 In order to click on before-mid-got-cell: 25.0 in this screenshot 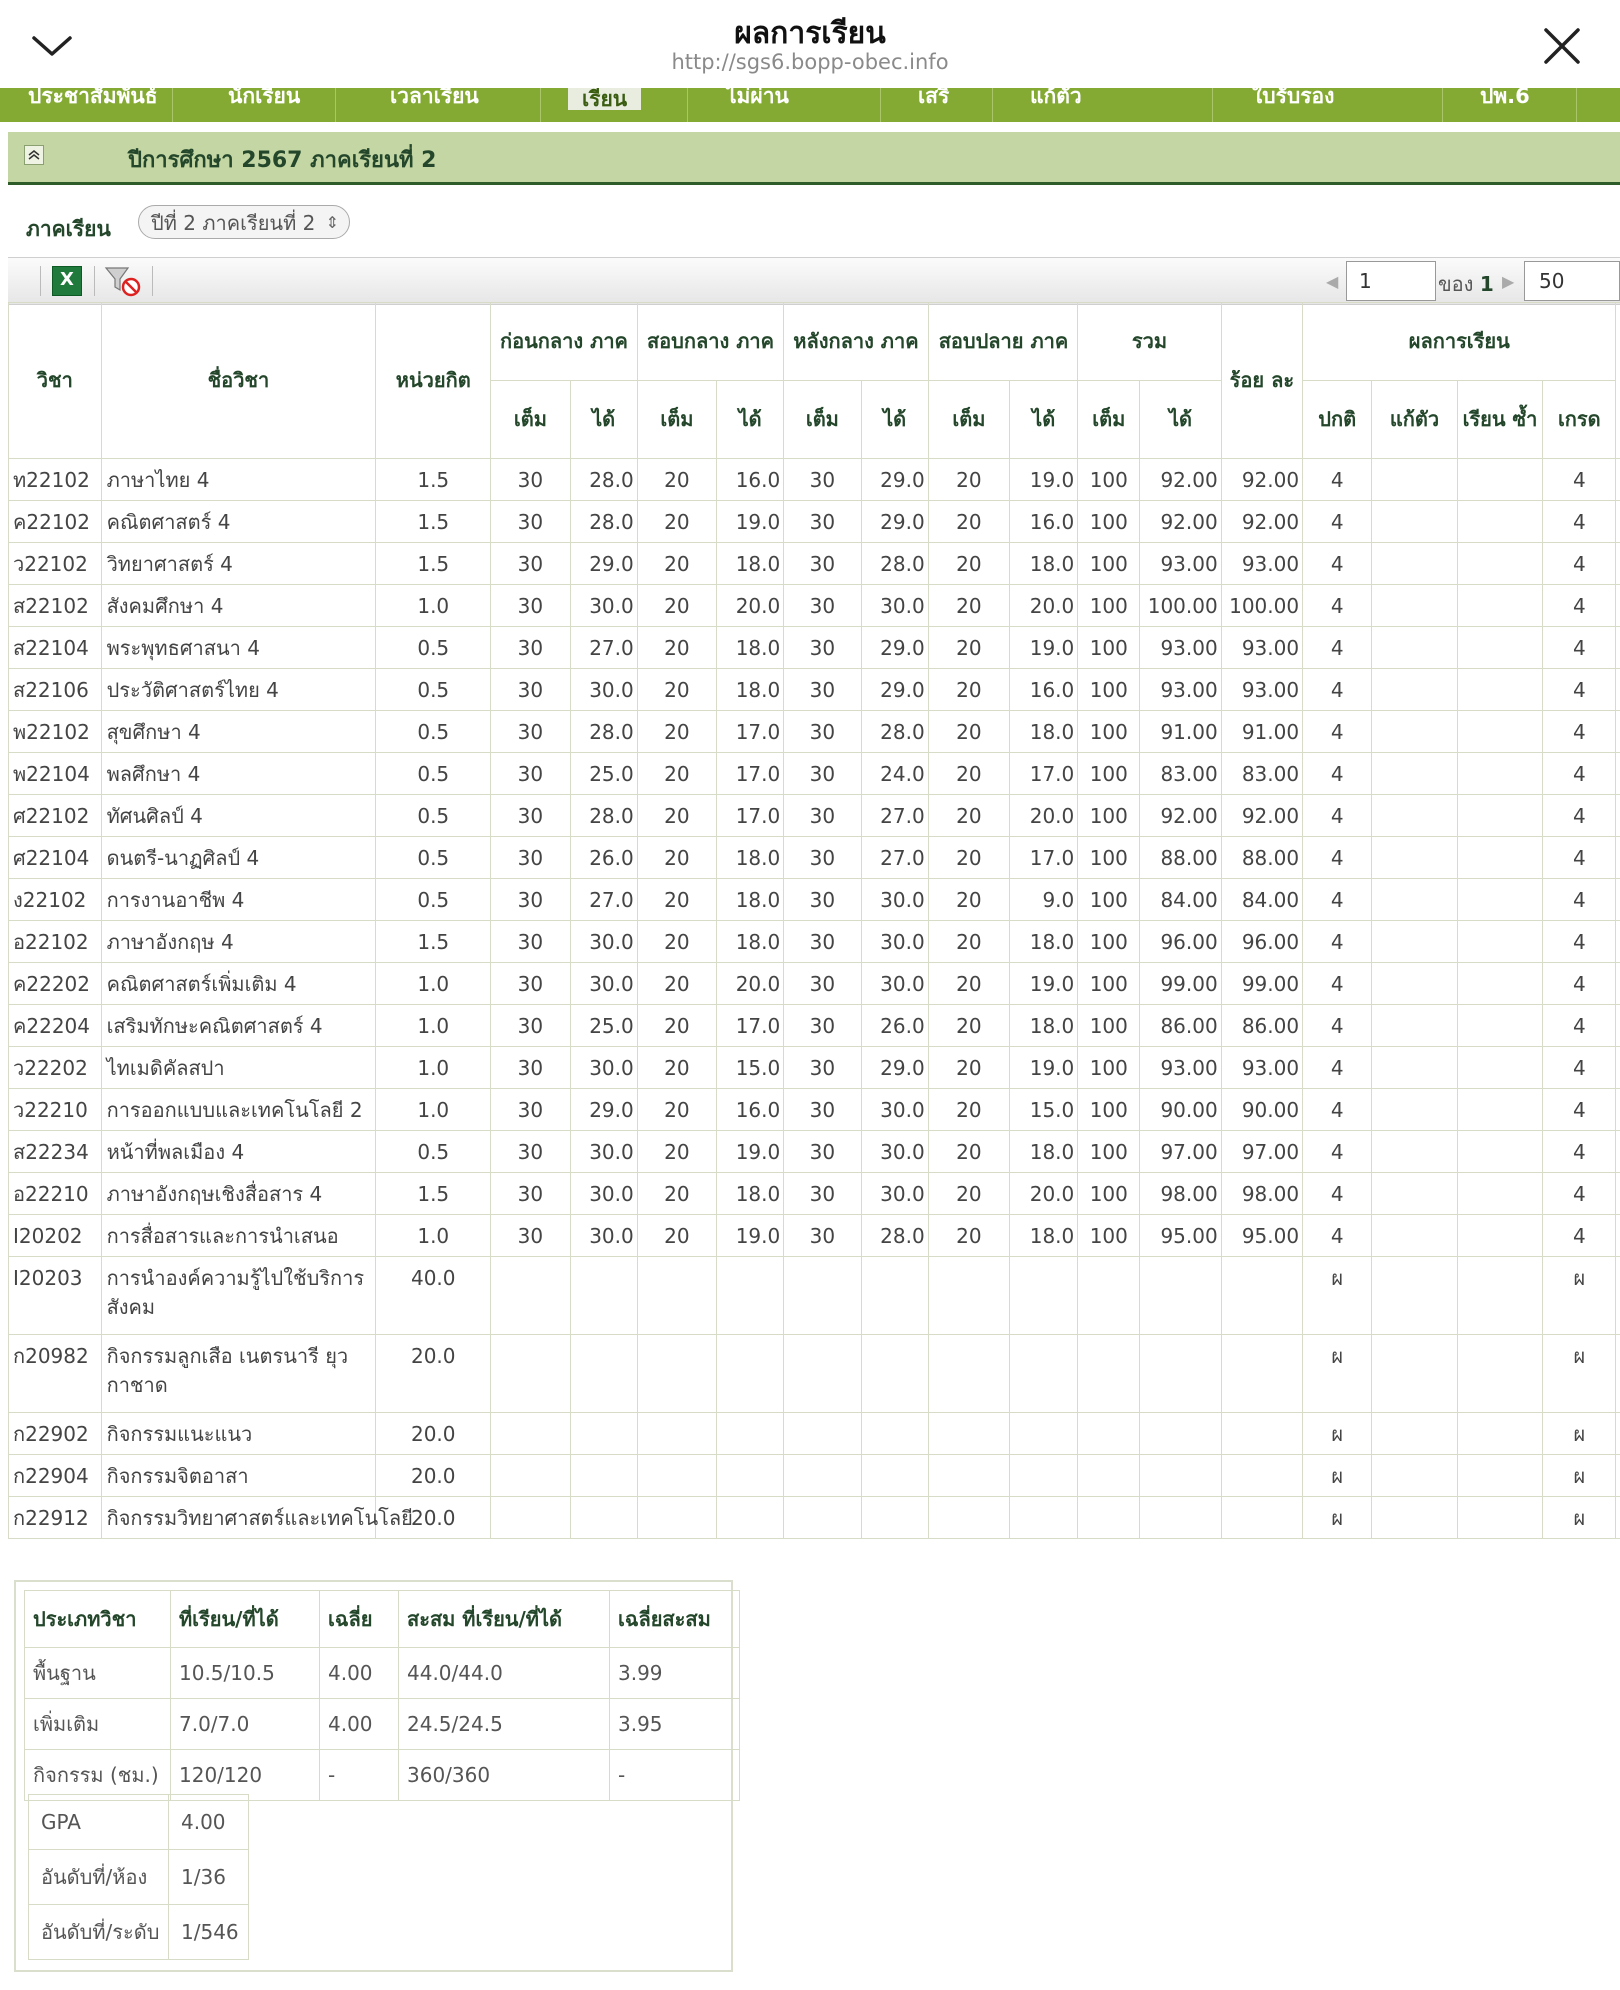, I will do `click(603, 773)`.